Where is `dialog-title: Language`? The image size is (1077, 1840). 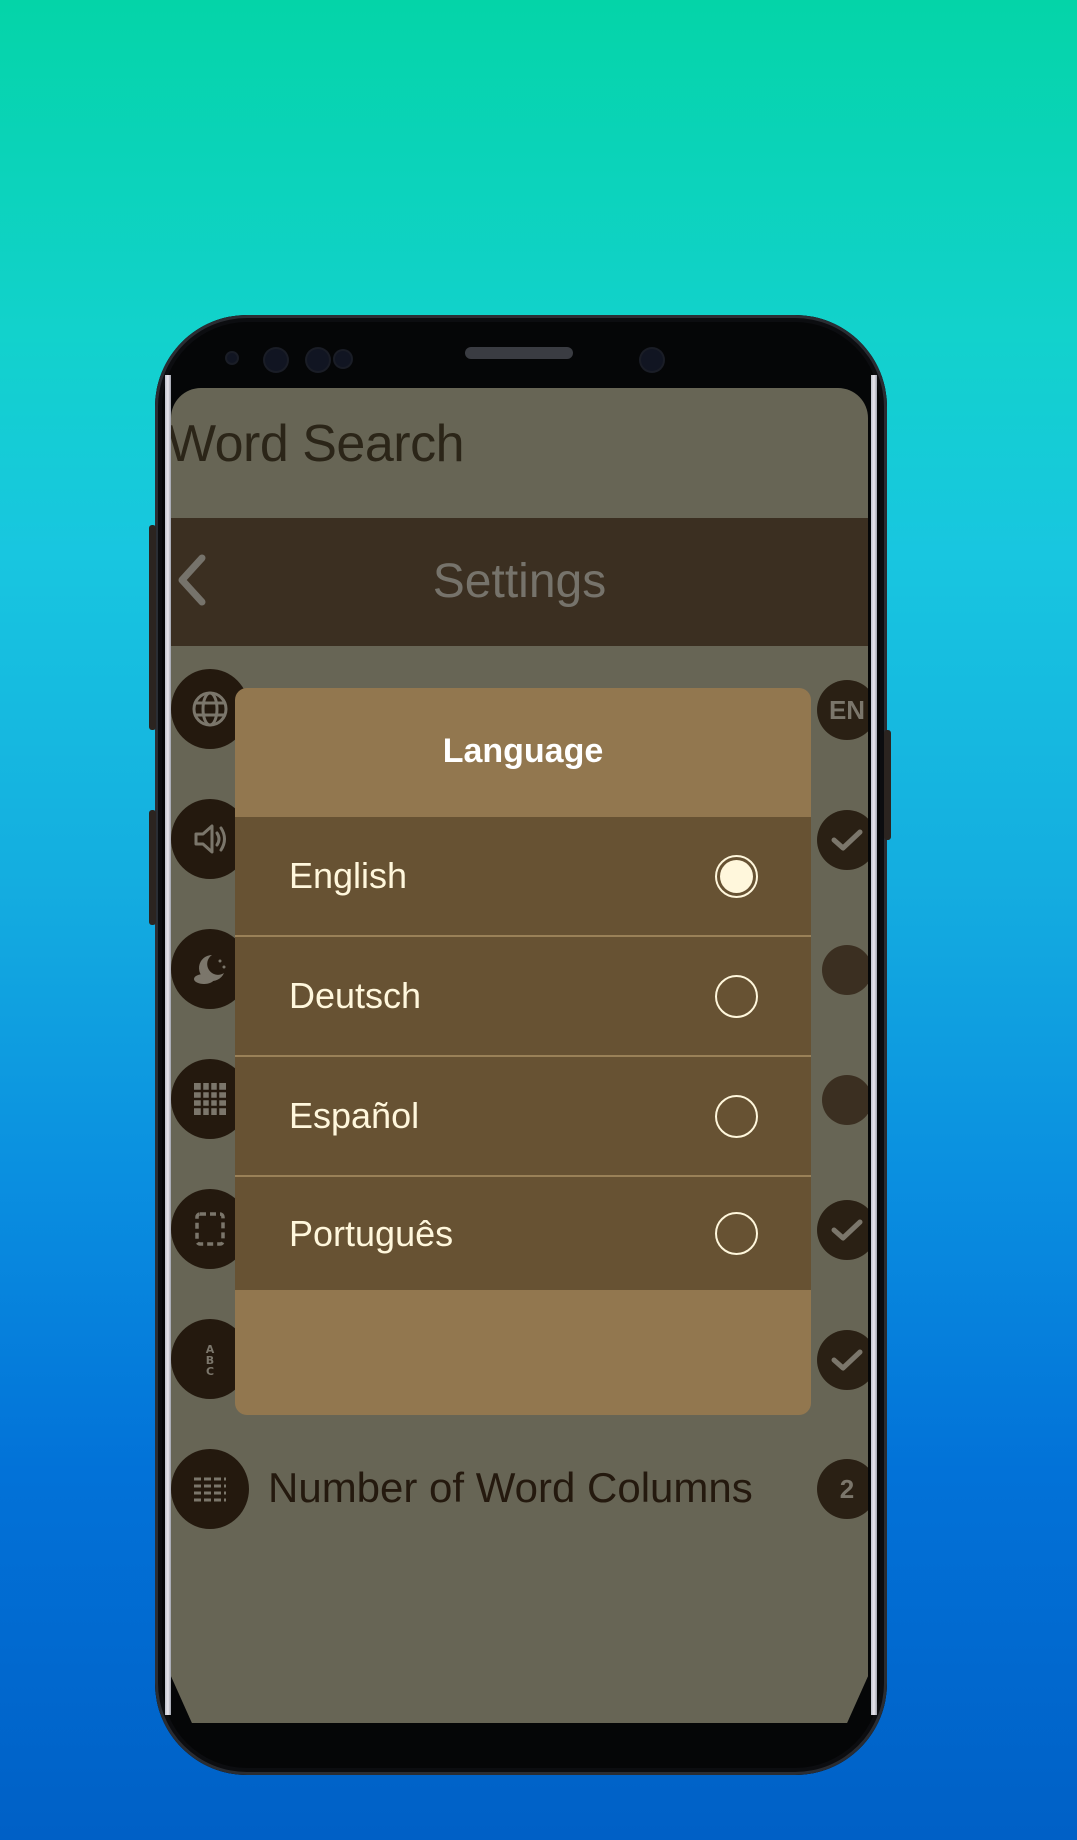
dialog-title: Language is located at coordinates (523, 751).